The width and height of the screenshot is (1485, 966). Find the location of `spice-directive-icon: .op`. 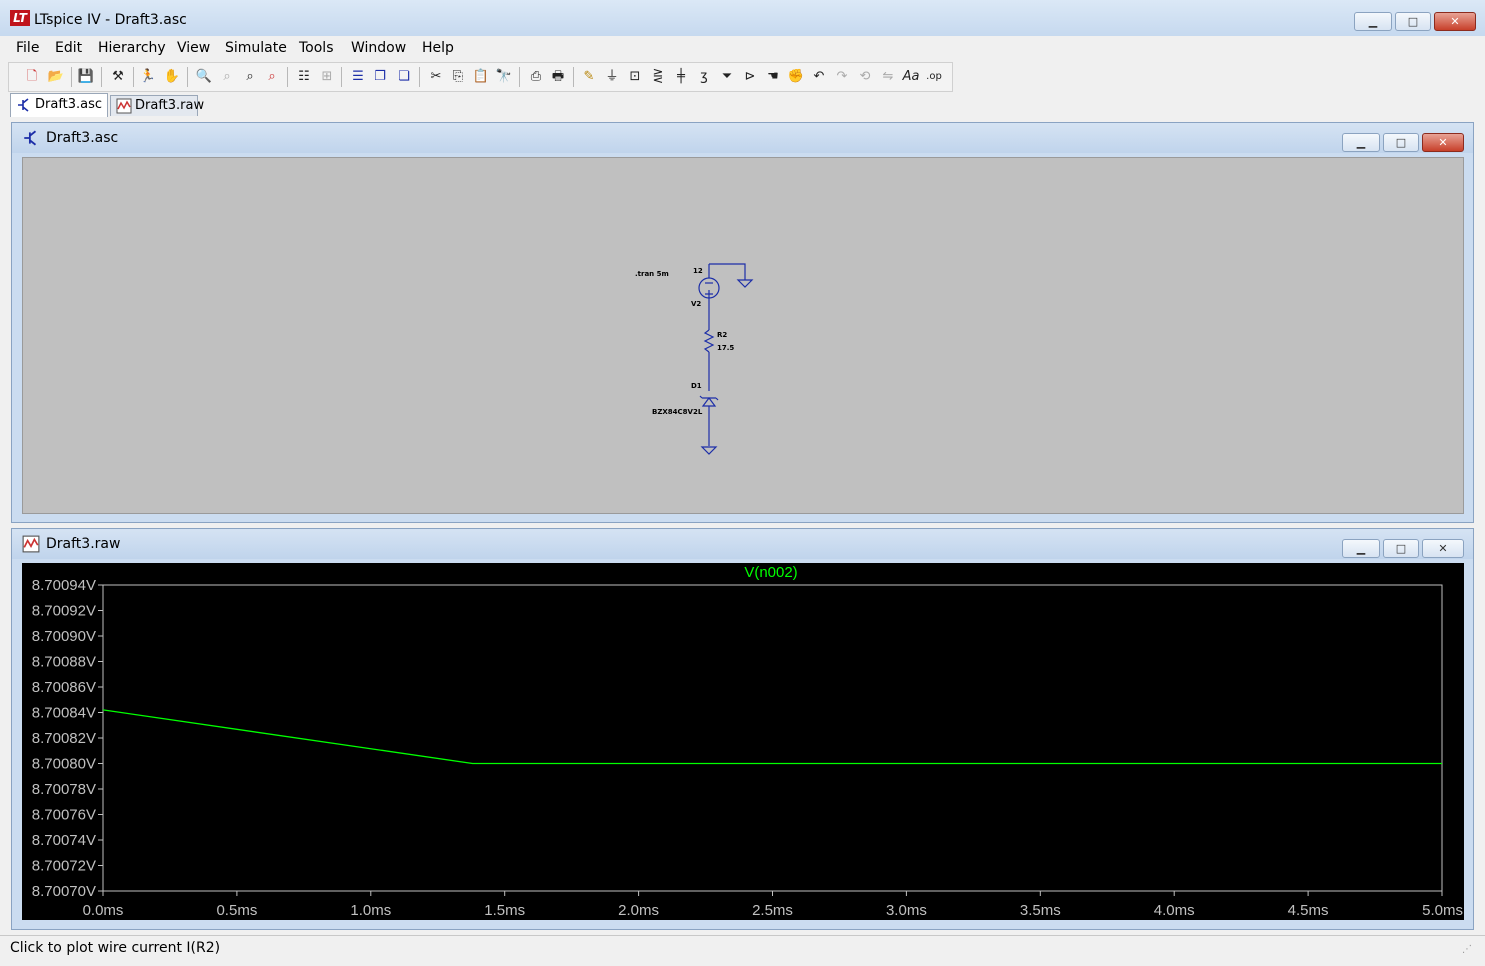

spice-directive-icon: .op is located at coordinates (934, 77).